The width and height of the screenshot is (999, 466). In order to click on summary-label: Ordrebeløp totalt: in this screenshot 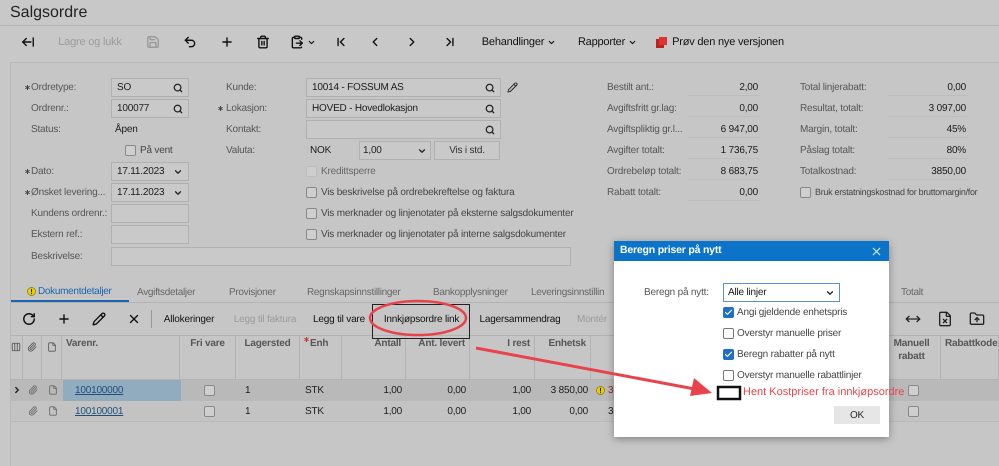, I will do `click(644, 172)`.